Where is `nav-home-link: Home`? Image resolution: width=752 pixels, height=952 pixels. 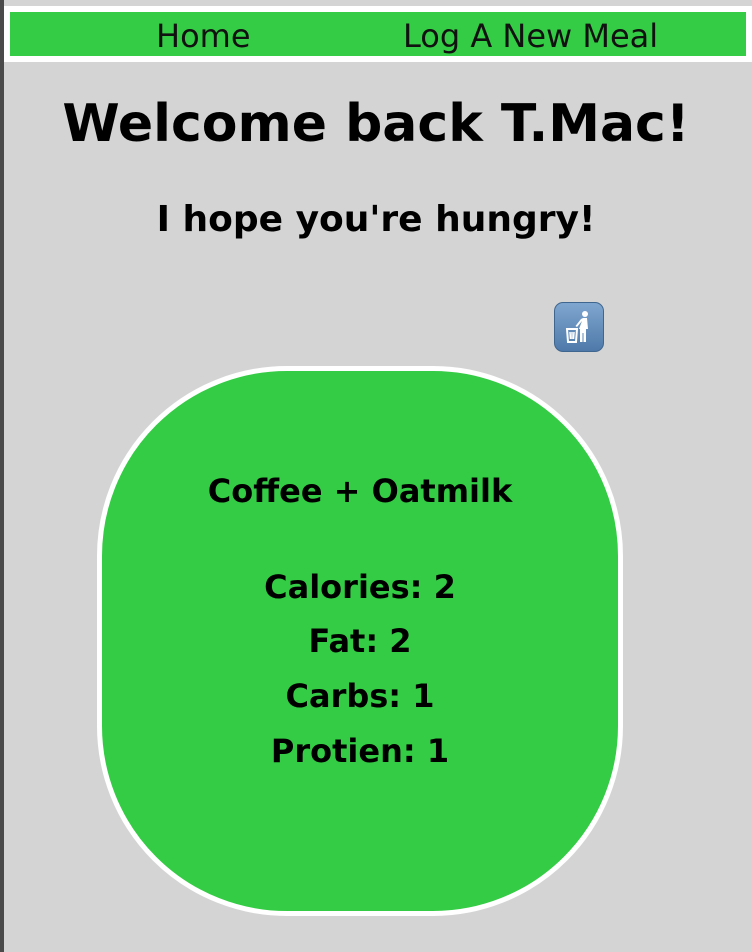
nav-home-link: Home is located at coordinates (203, 36).